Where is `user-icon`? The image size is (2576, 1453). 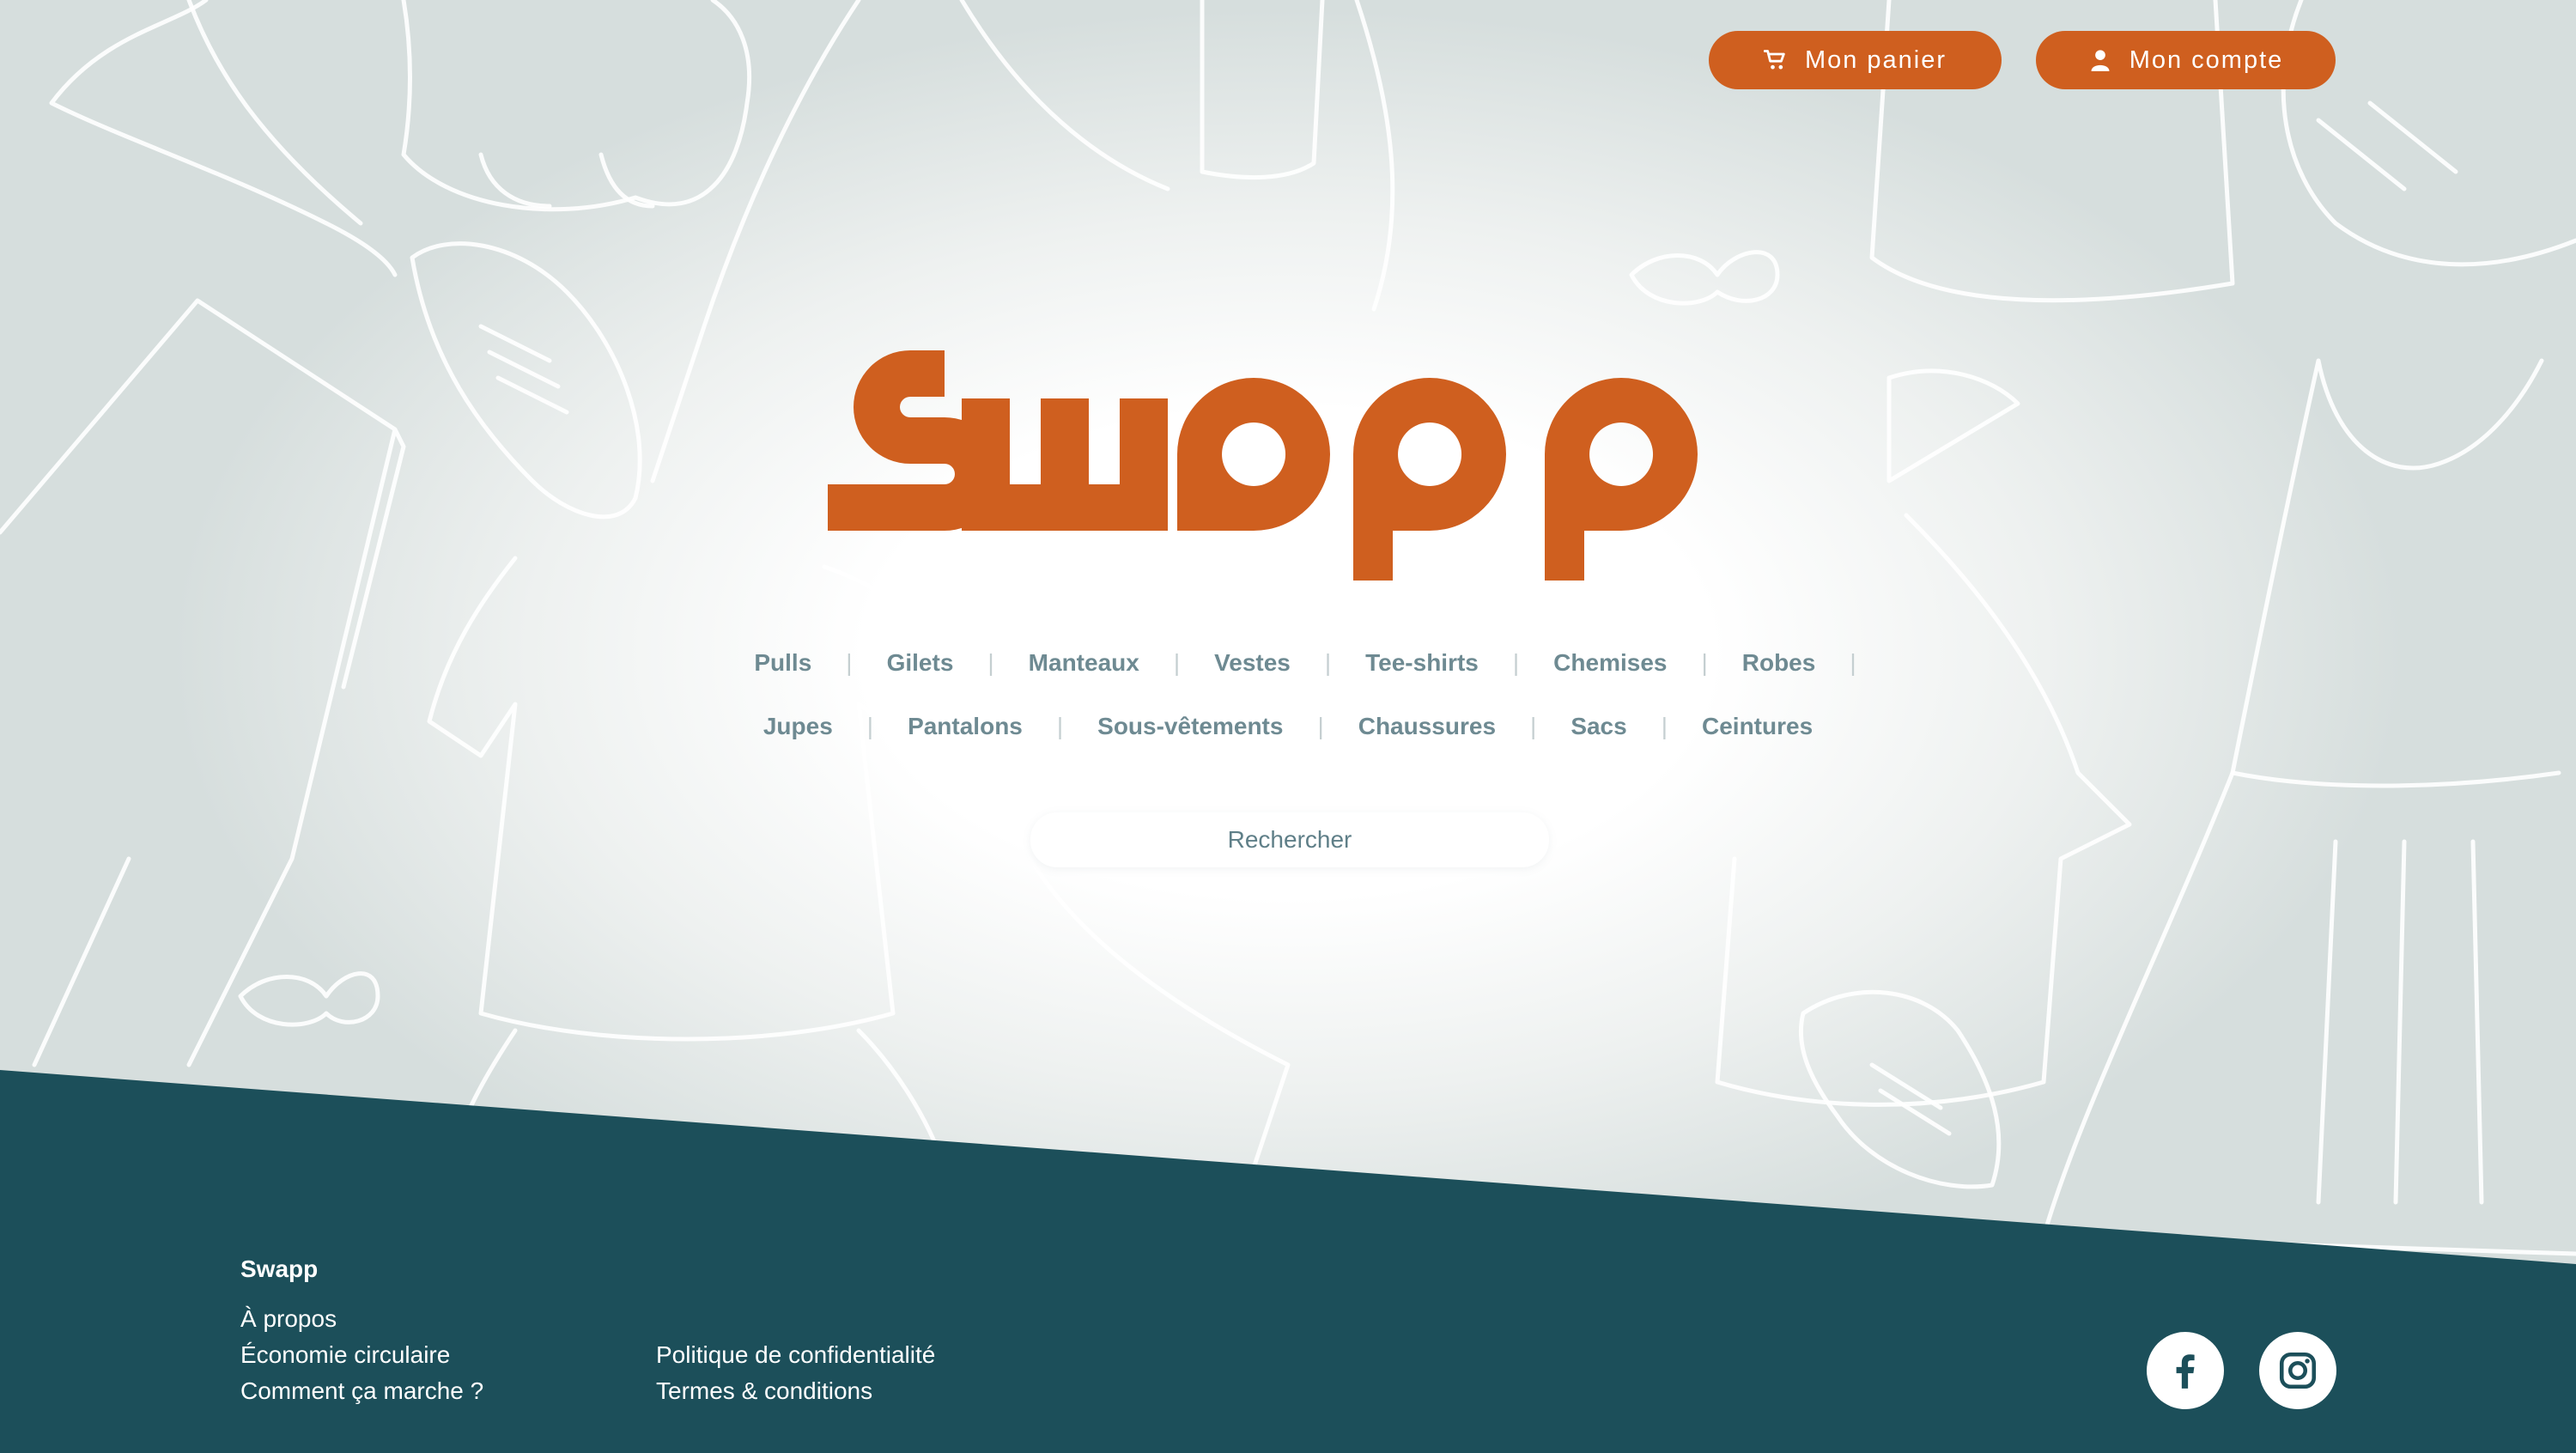
user-icon is located at coordinates (2100, 61).